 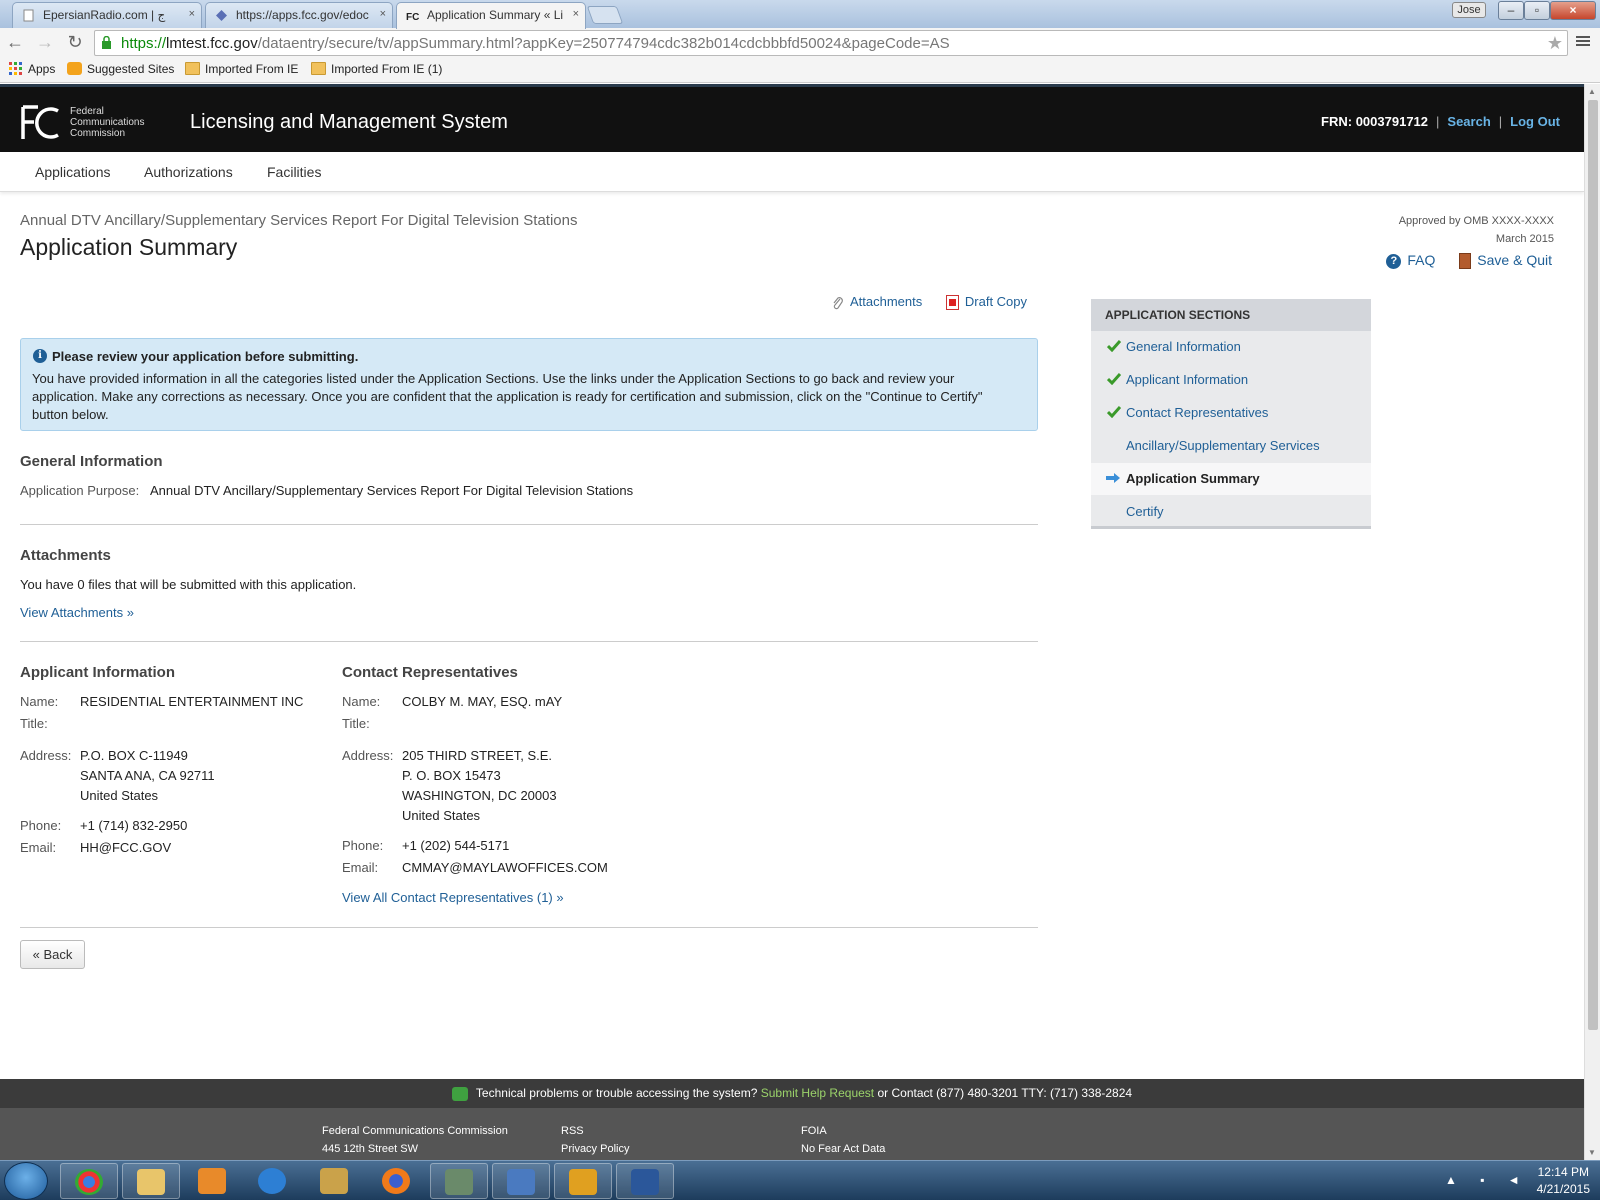 I want to click on back-arrow-icon: ←, so click(x=15, y=43).